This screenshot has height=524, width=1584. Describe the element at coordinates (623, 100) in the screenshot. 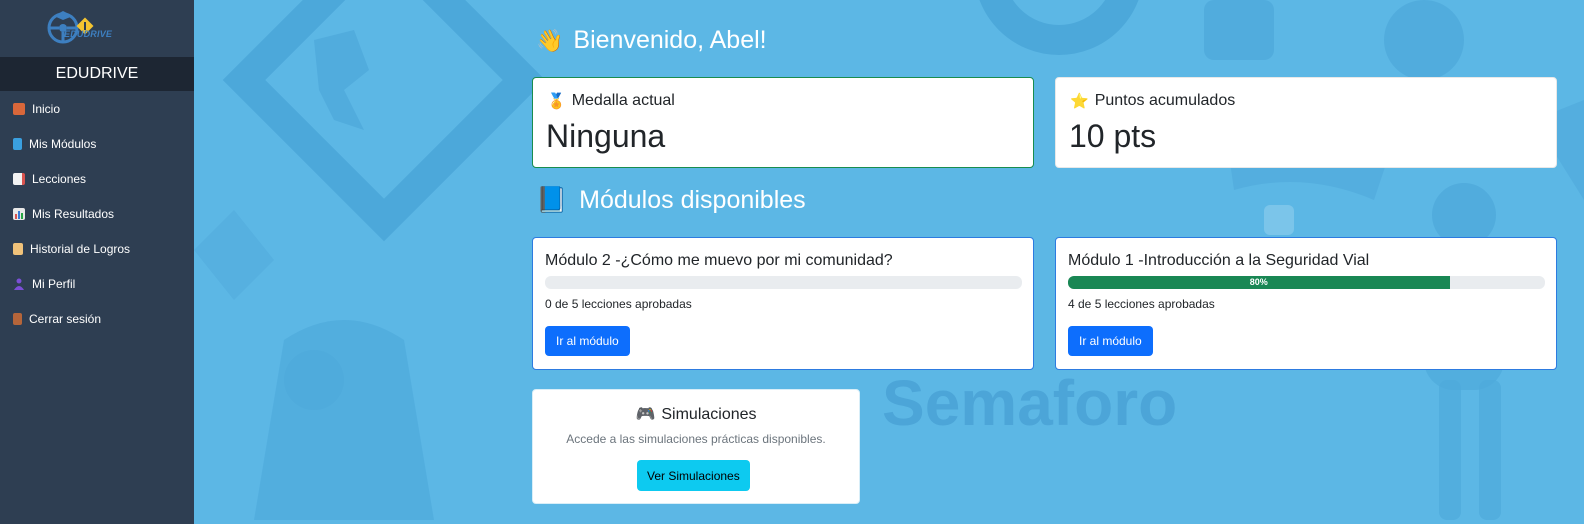

I see `medal-label: Medalla actual` at that location.